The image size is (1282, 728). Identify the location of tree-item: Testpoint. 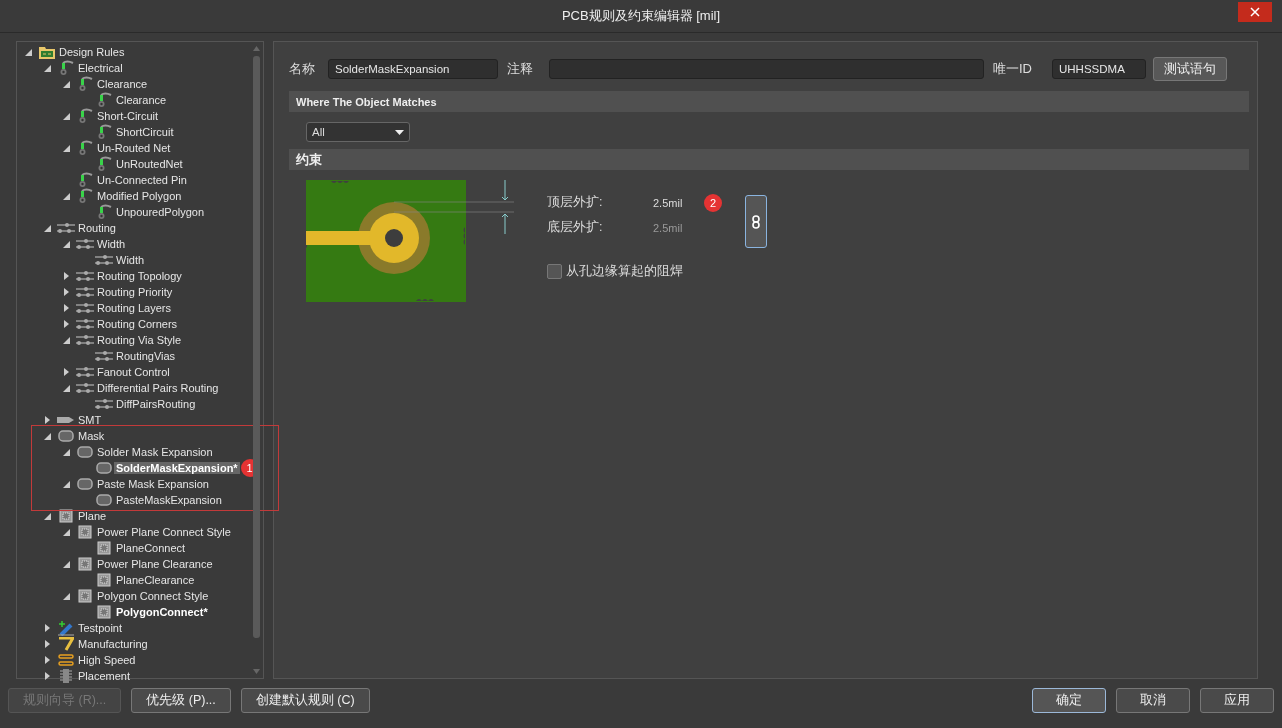
(100, 628).